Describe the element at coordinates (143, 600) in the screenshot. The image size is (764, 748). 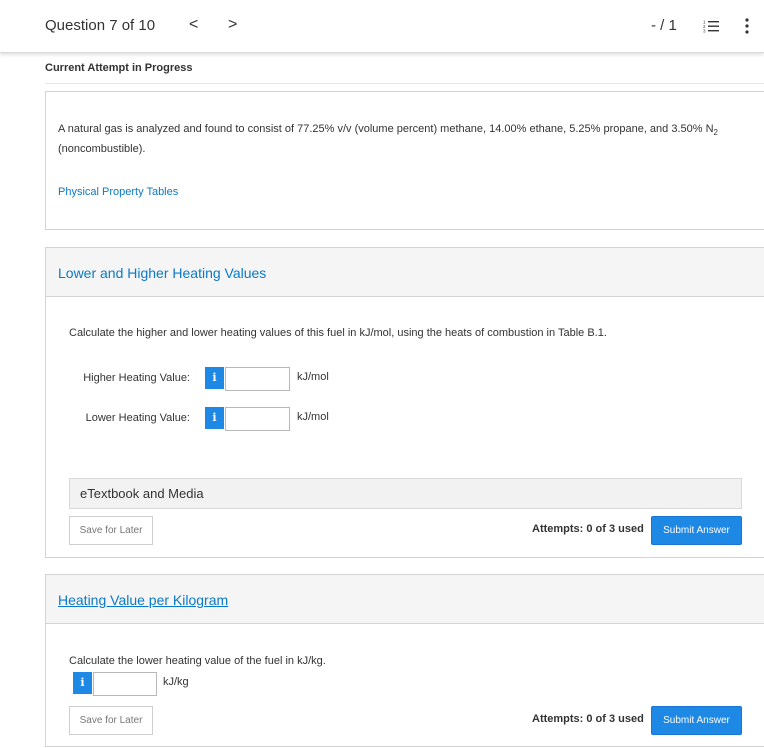
I see `part-2-title: Heating Value per Kilogram` at that location.